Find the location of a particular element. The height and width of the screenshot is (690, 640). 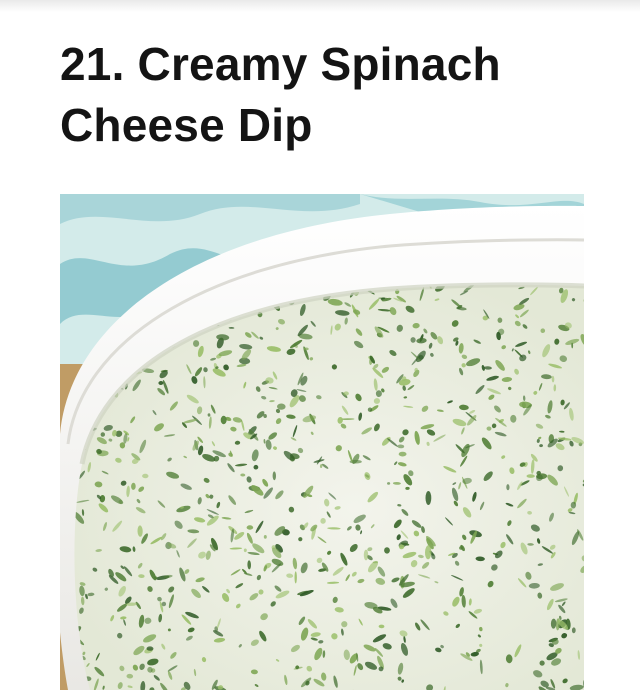

toolbar-shadow is located at coordinates (320, 6).